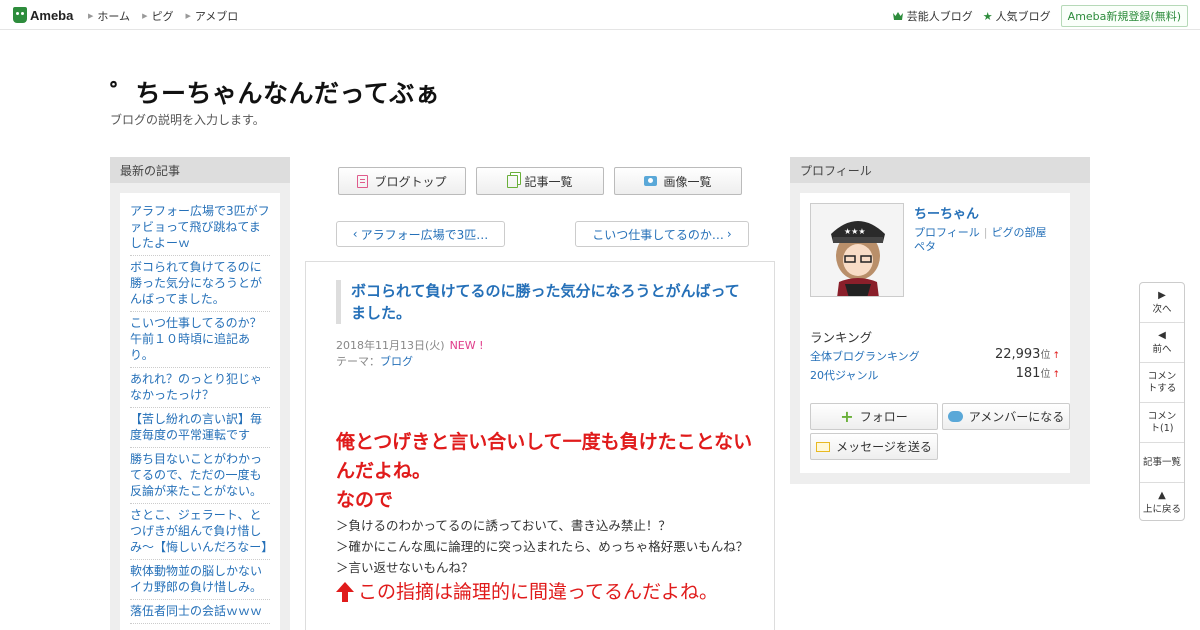  I want to click on list-item: 軟体動物並の脳しかないイカ野郎の負け惜しみ。, so click(200, 580).